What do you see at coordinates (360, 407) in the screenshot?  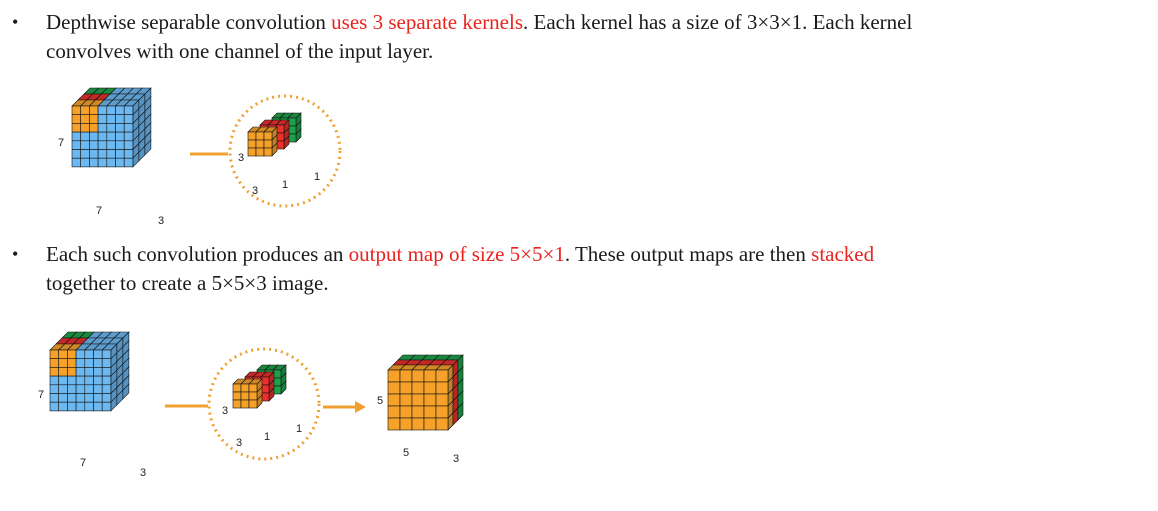 I see `arrow-head` at bounding box center [360, 407].